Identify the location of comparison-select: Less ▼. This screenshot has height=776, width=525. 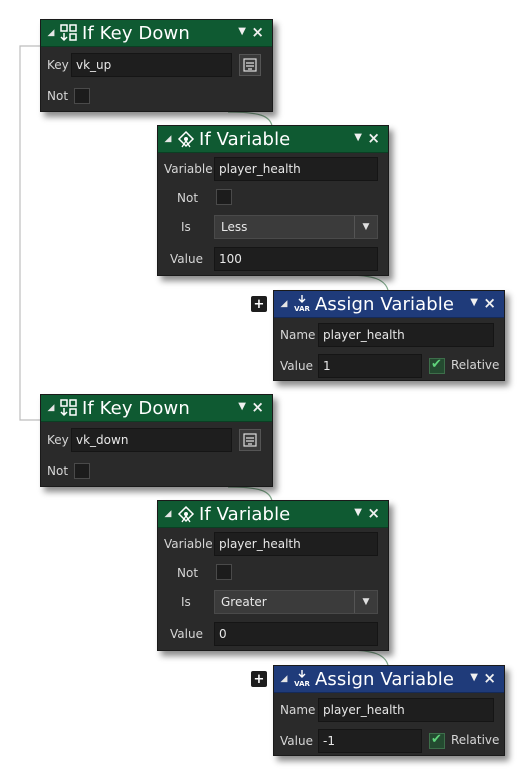
(296, 227).